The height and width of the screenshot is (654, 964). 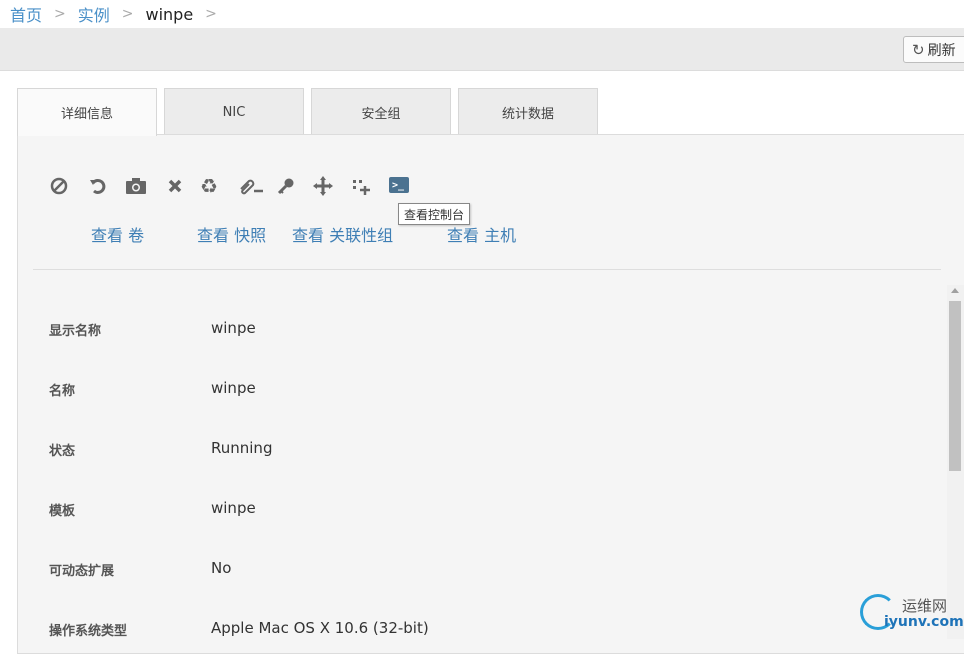 I want to click on tab-label: 统计数据, so click(x=527, y=114).